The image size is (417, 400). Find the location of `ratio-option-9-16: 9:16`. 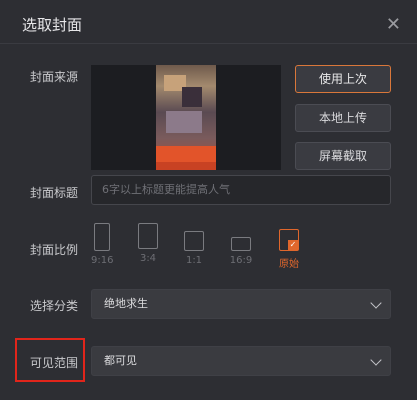

ratio-option-9-16: 9:16 is located at coordinates (102, 244).